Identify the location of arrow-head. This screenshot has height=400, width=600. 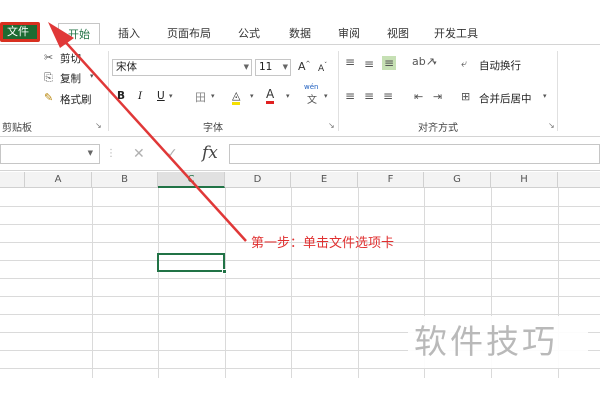
(61, 35).